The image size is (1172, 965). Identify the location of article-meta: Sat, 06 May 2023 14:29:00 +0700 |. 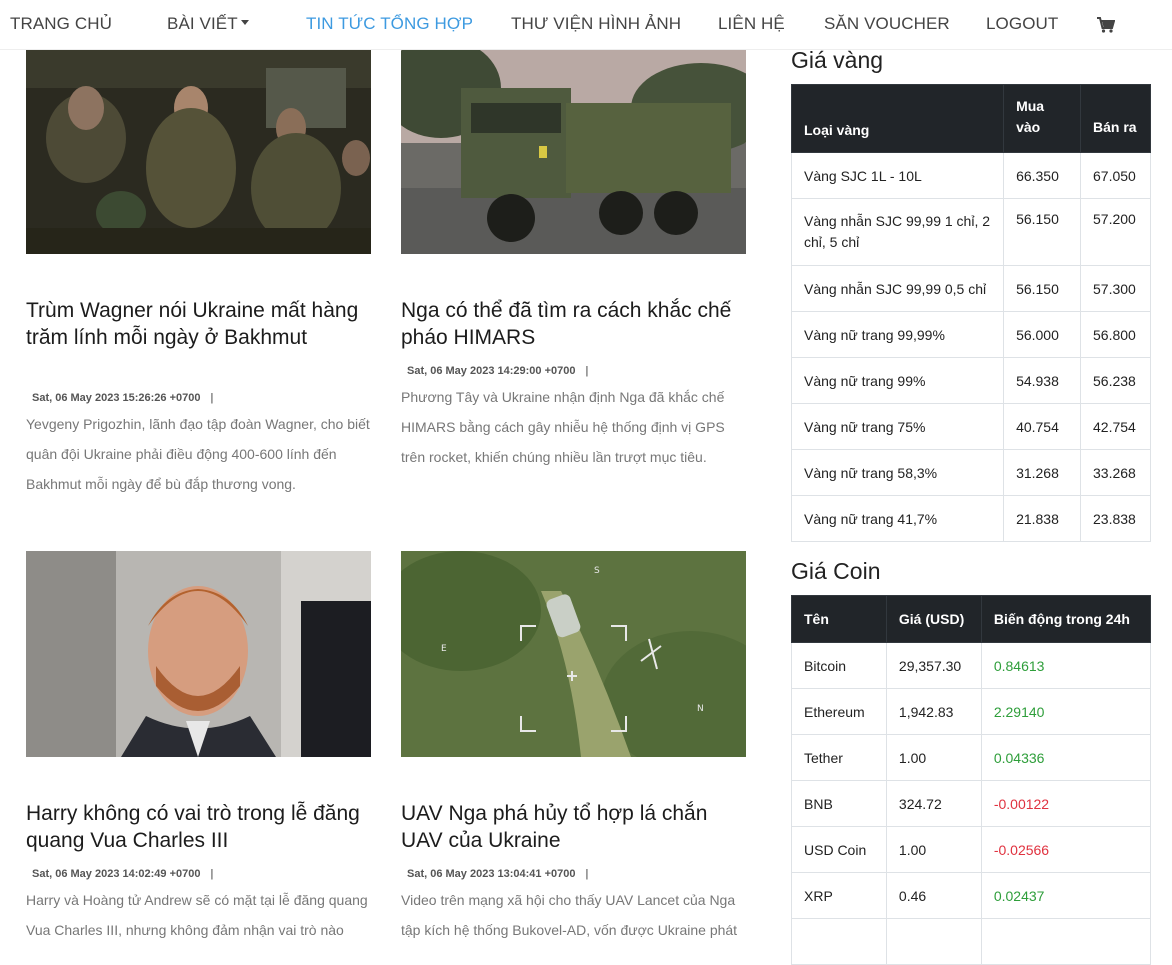
(497, 371).